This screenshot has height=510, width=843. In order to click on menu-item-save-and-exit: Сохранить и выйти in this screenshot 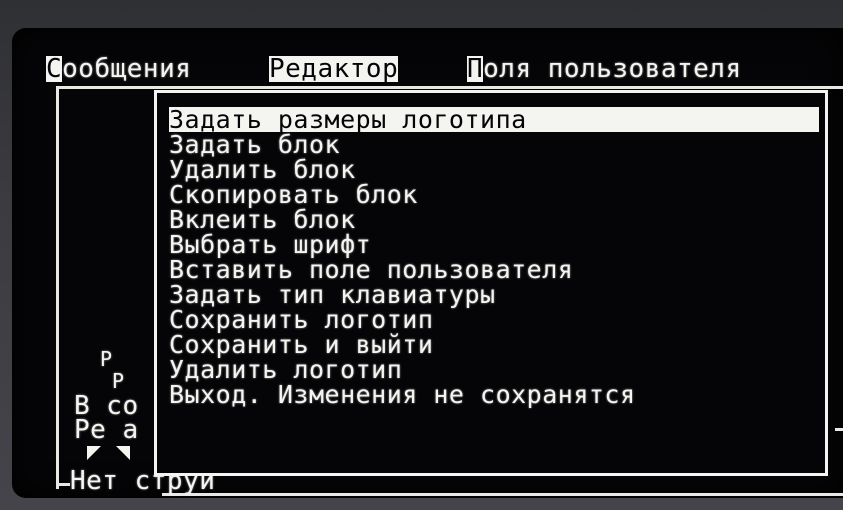, I will do `click(494, 344)`.